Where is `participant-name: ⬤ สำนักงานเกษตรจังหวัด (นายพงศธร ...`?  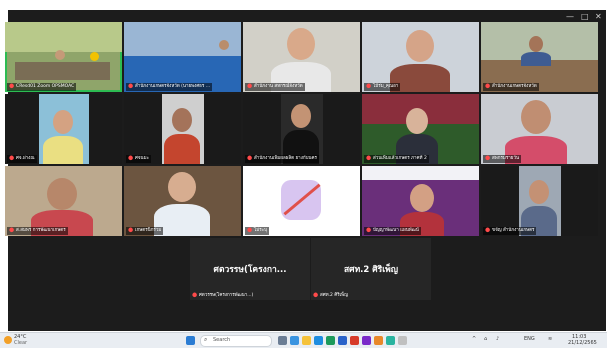
participant-name: ⬤ สำนักงานเกษตรจังหวัด (นายพงศธร ... is located at coordinates (169, 87).